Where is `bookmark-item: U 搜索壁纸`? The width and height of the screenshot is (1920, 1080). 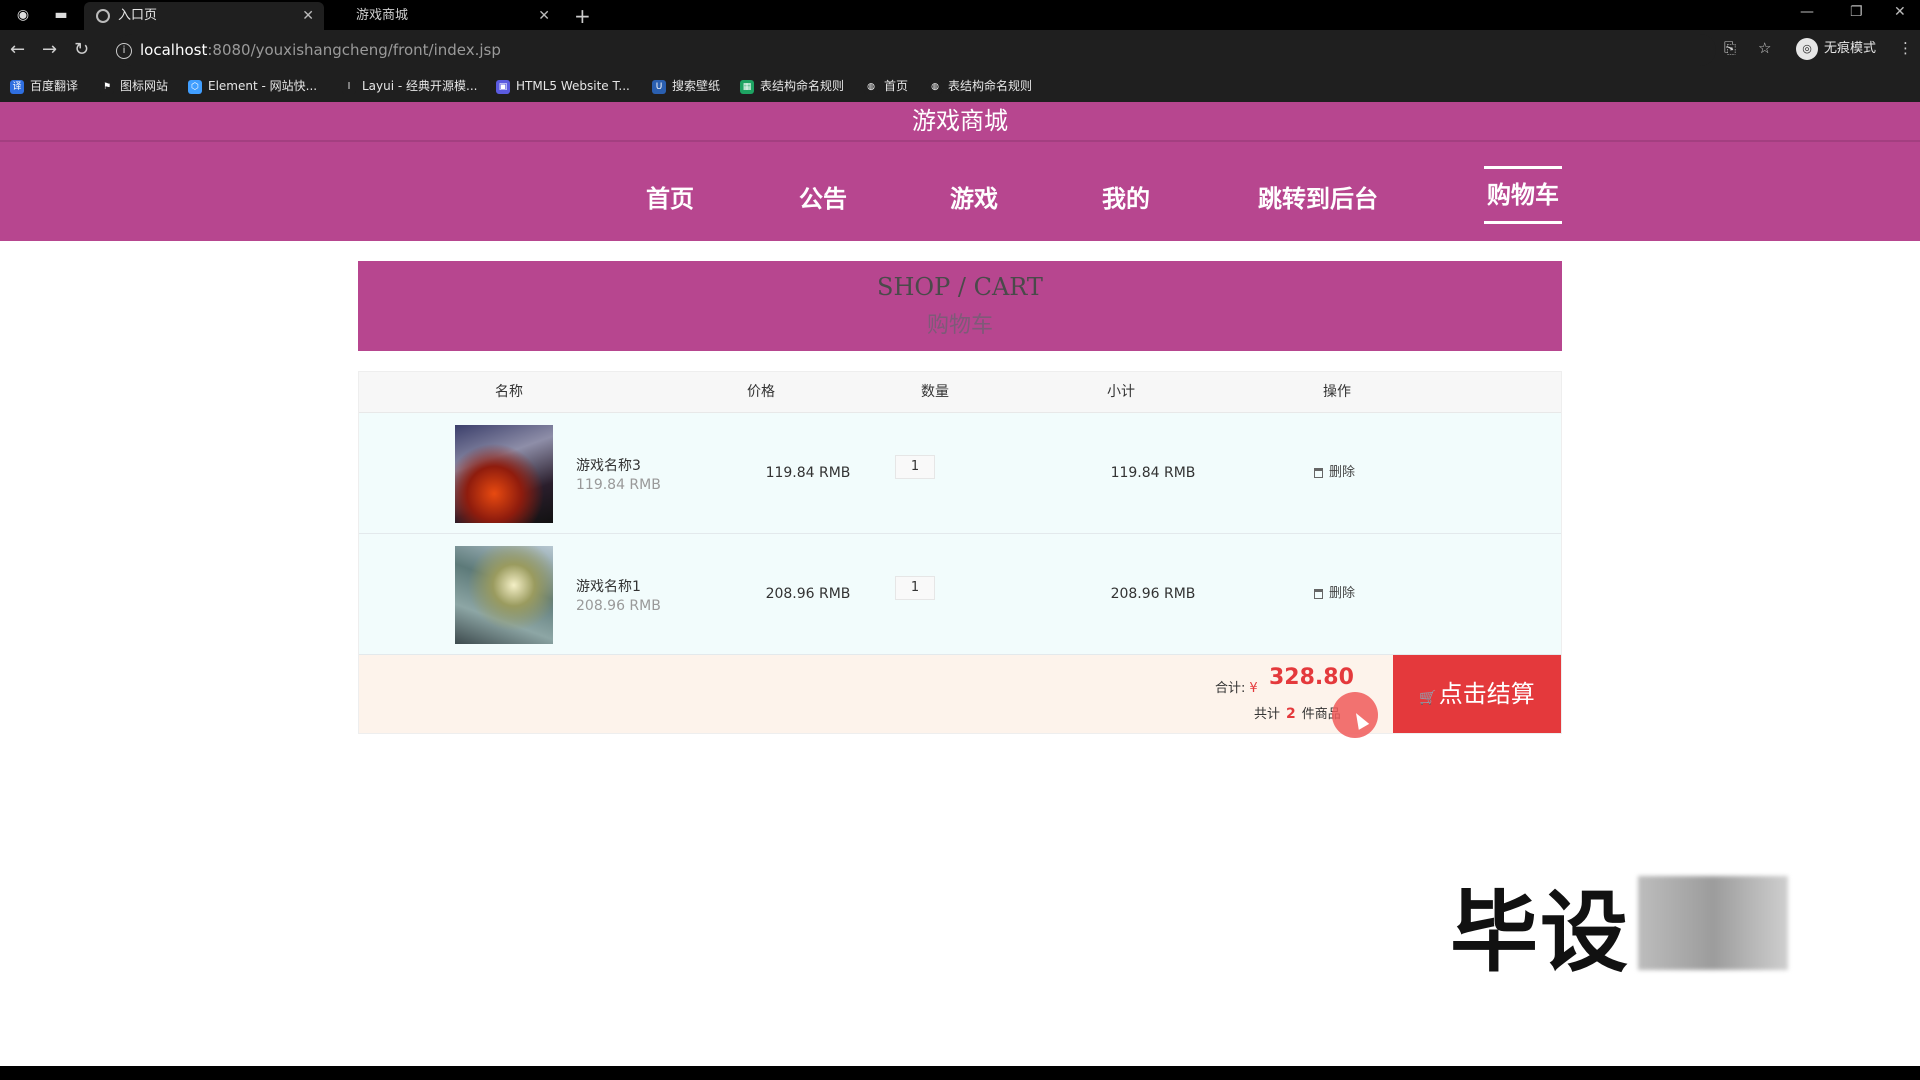 bookmark-item: U 搜索壁纸 is located at coordinates (686, 86).